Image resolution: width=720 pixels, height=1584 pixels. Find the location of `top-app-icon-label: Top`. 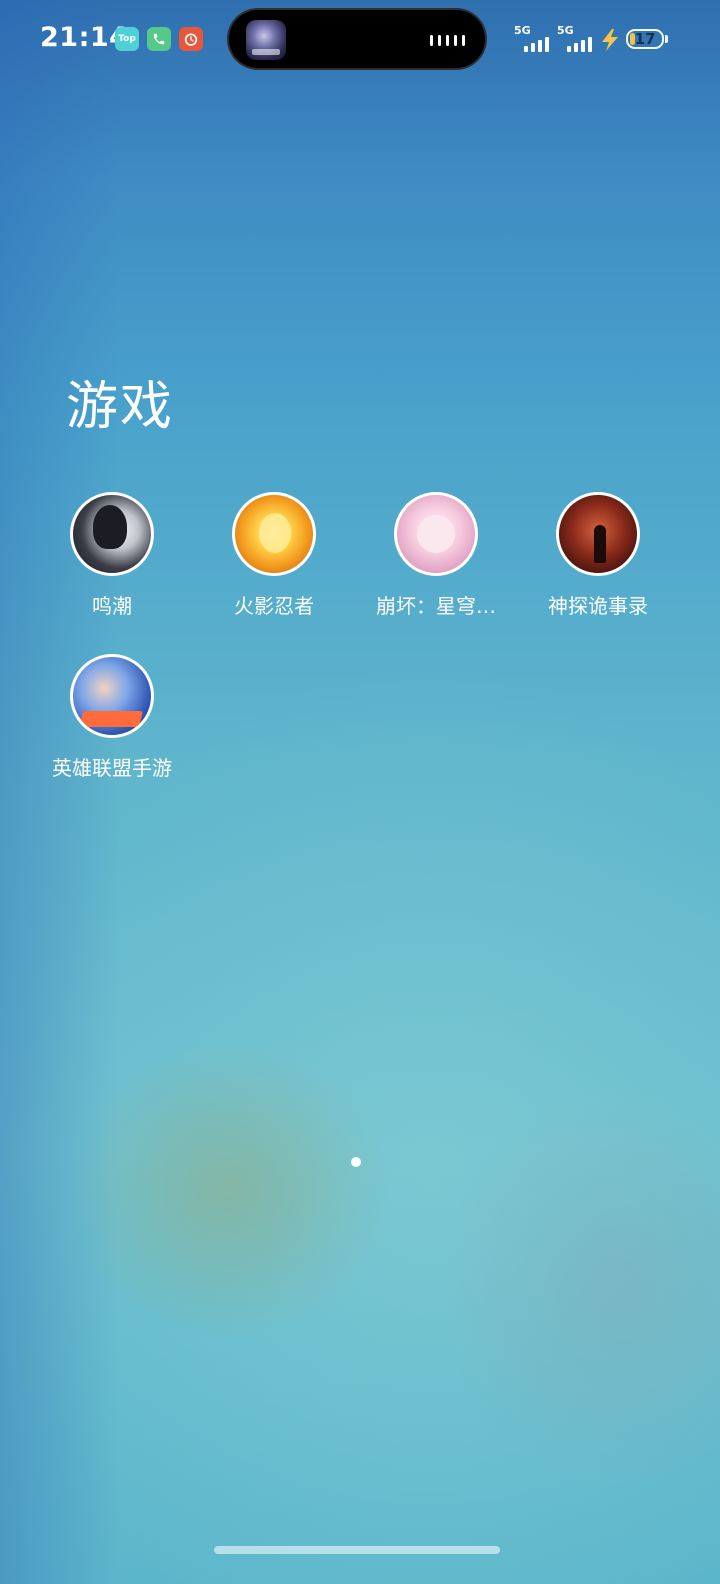

top-app-icon-label: Top is located at coordinates (127, 39).